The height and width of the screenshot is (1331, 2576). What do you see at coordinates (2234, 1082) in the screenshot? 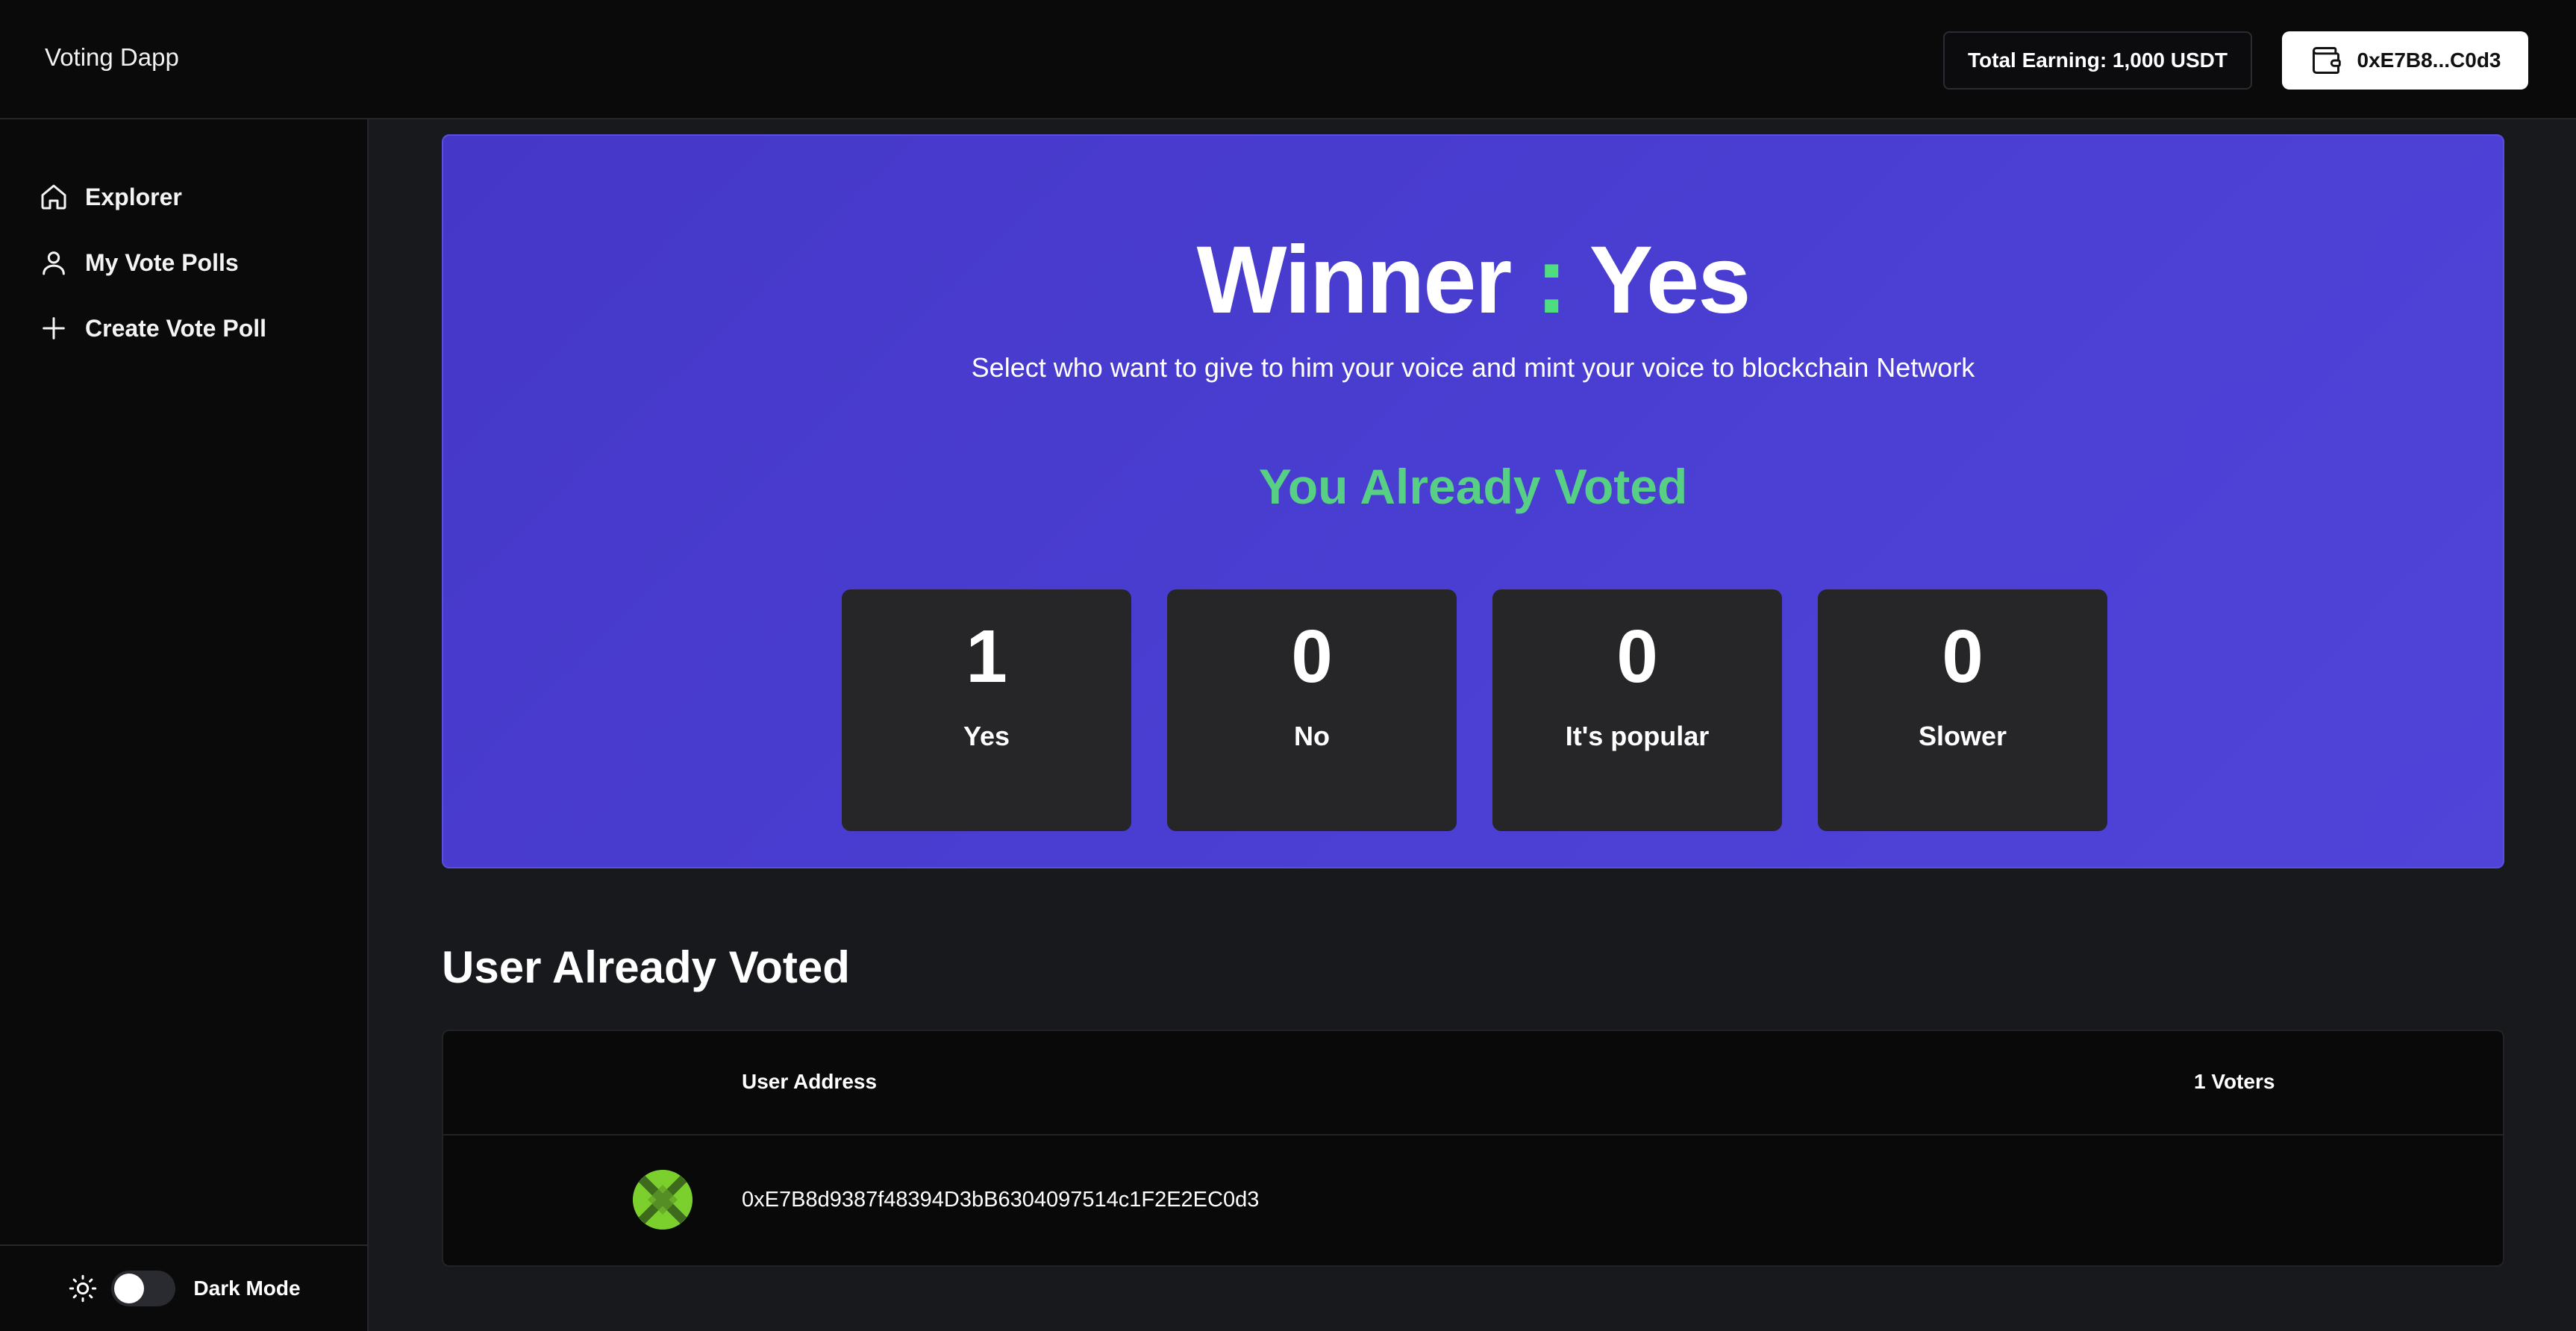
I see `column-header-voters-count: 1 Voters` at bounding box center [2234, 1082].